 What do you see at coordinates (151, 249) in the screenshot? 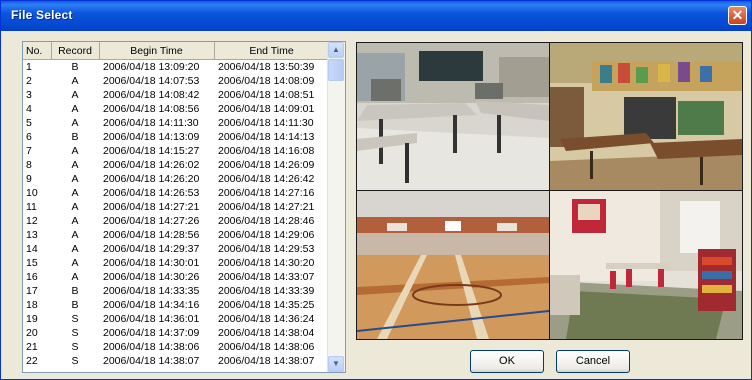
I see `cell-begin-time: 2006/04/18 14:29:37` at bounding box center [151, 249].